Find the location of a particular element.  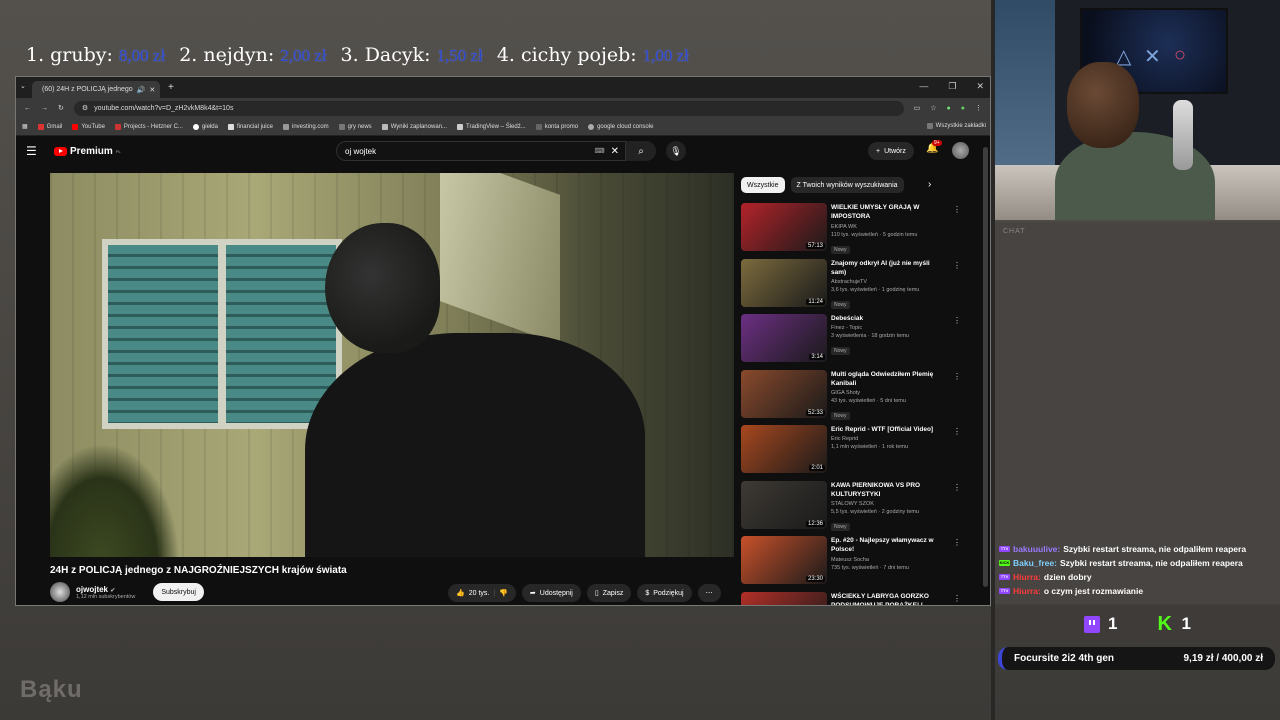

video-thumbnail: 57:13 is located at coordinates (784, 227).